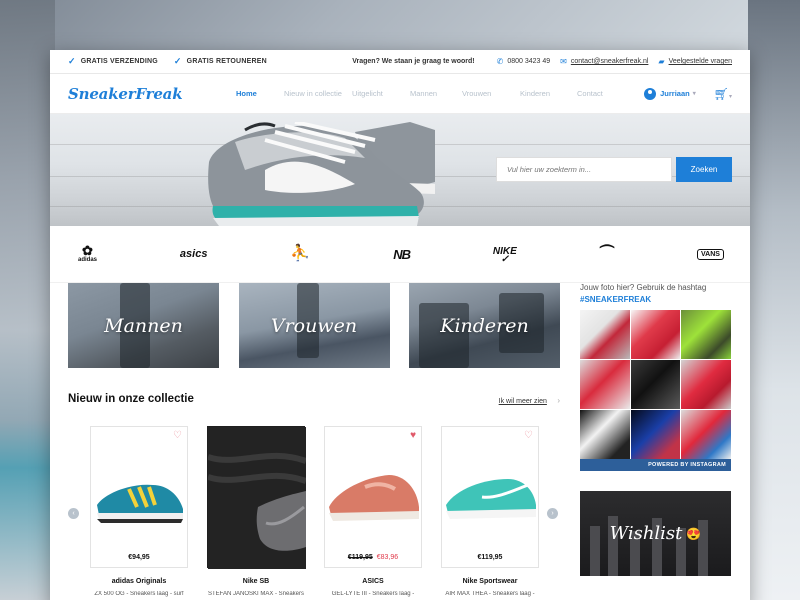 The height and width of the screenshot is (600, 800). I want to click on instagram-title: Jouw foto hier? Gebruik de hashtag, so click(643, 287).